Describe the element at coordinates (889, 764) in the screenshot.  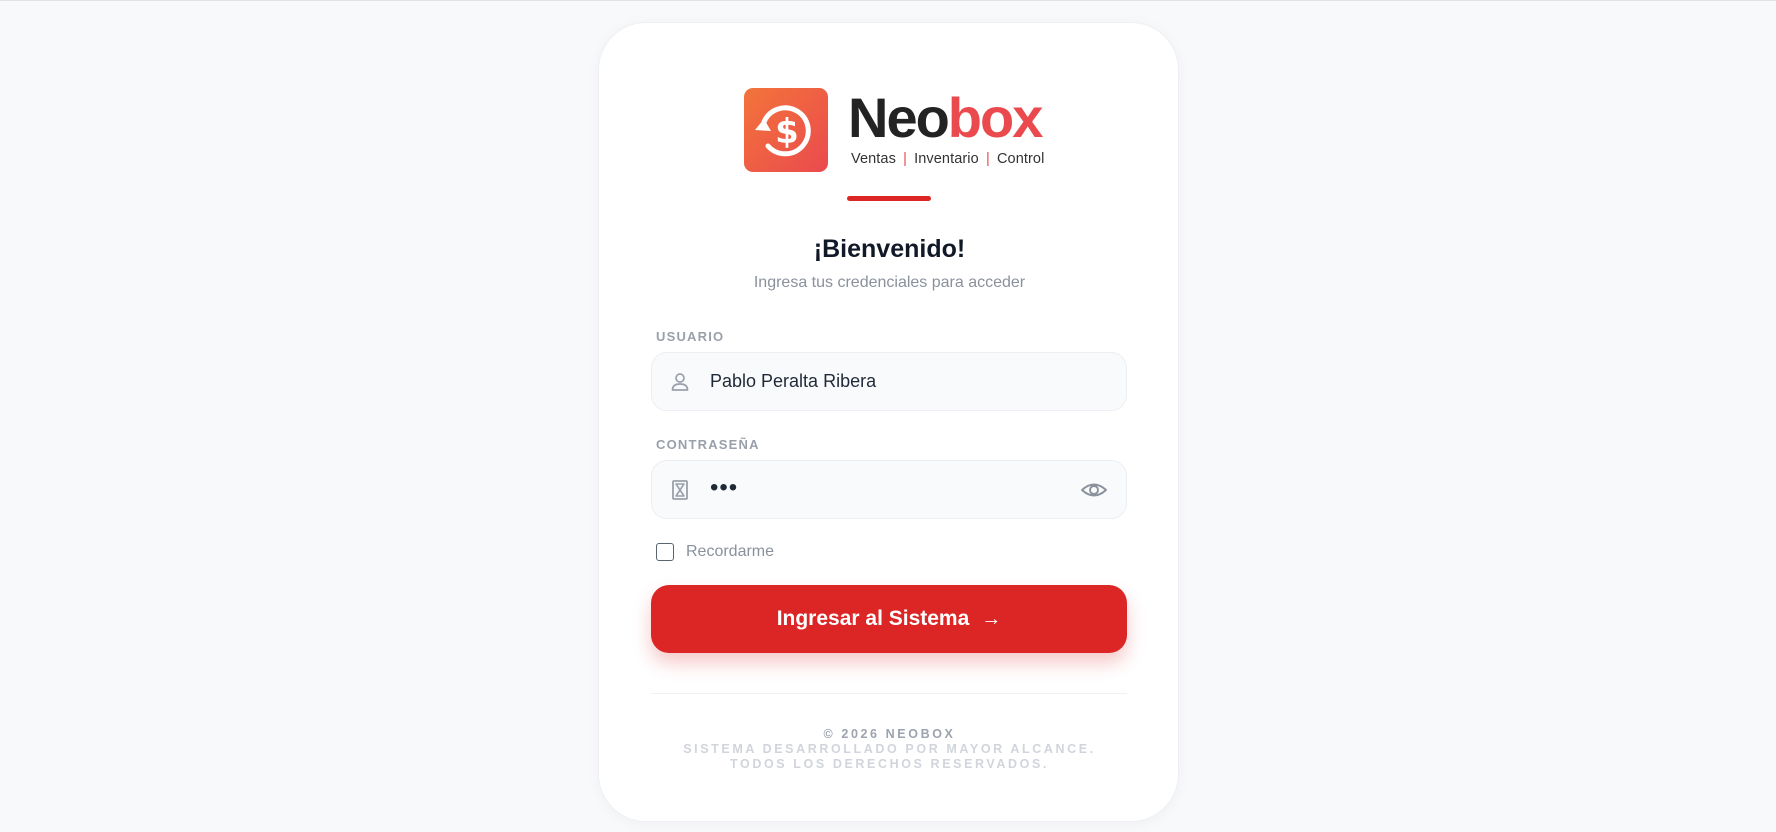
I see `footer-rights: TODOS LOS DERECHOS RESERVADOS.` at that location.